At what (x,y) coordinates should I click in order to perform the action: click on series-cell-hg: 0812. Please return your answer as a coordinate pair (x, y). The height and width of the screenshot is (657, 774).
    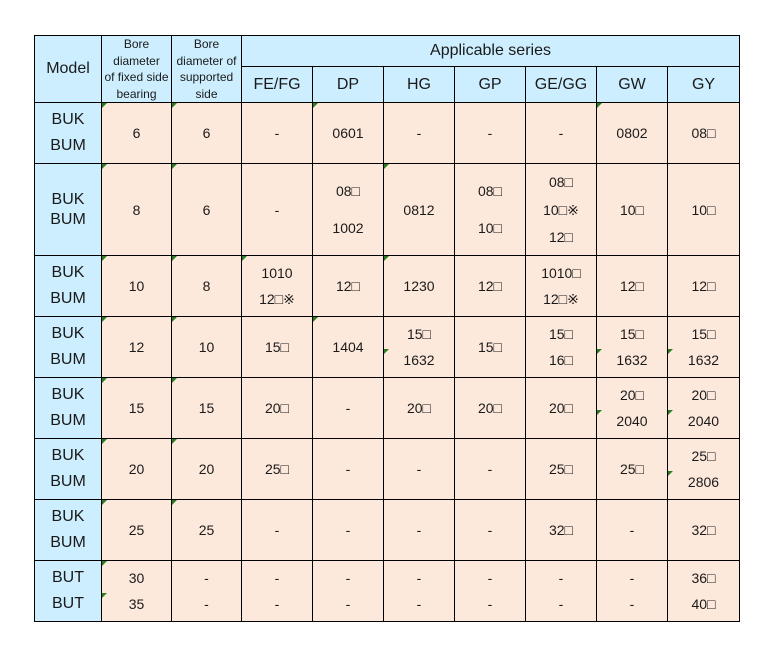
    Looking at the image, I should click on (419, 209).